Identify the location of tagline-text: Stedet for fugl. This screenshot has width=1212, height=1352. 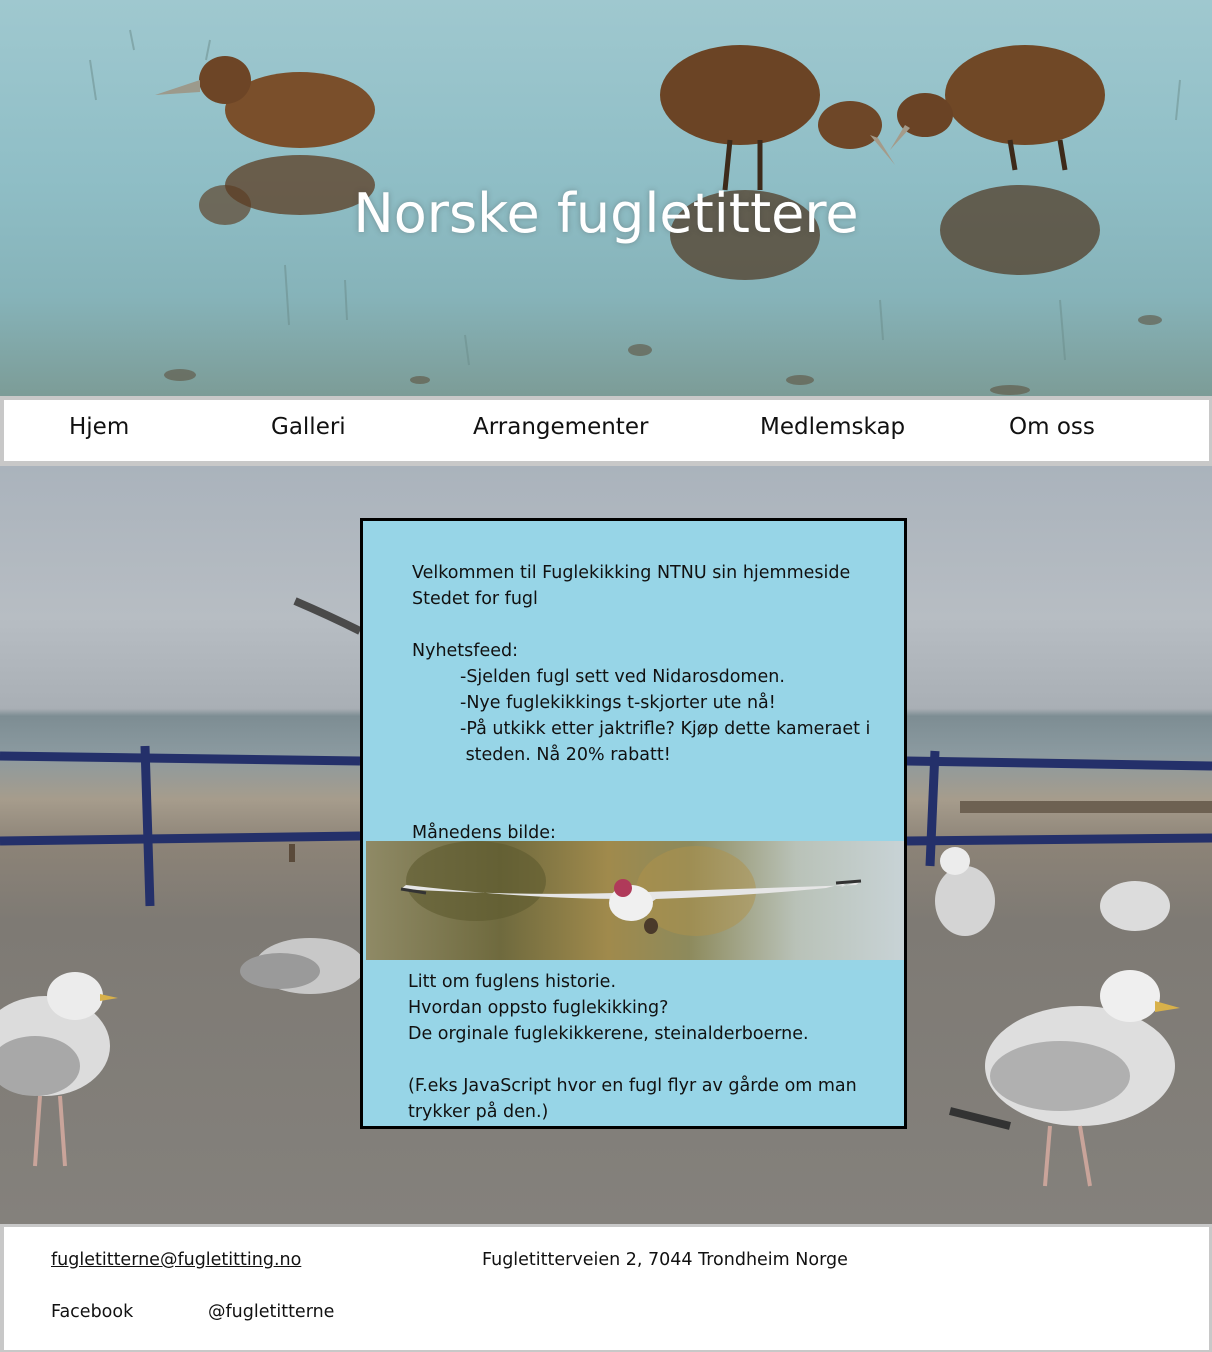
(475, 599).